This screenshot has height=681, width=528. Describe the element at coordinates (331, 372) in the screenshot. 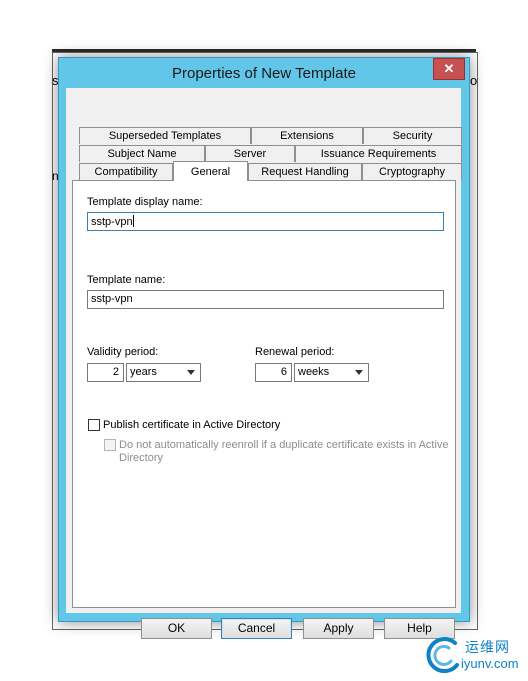

I see `renewal-period-unit-select: weeks` at that location.